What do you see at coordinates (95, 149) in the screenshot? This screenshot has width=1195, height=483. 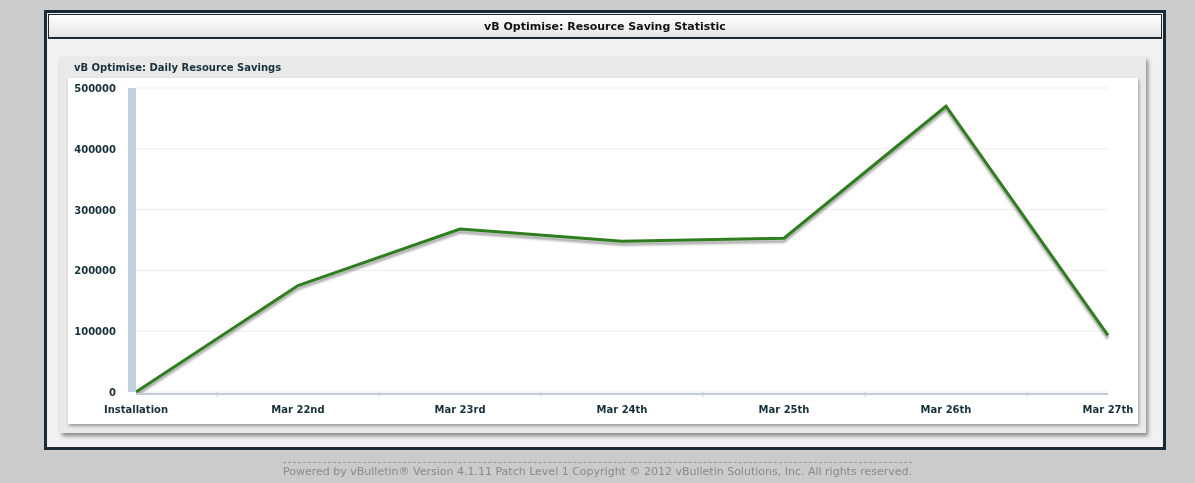 I see `y-tick-label: 400000` at bounding box center [95, 149].